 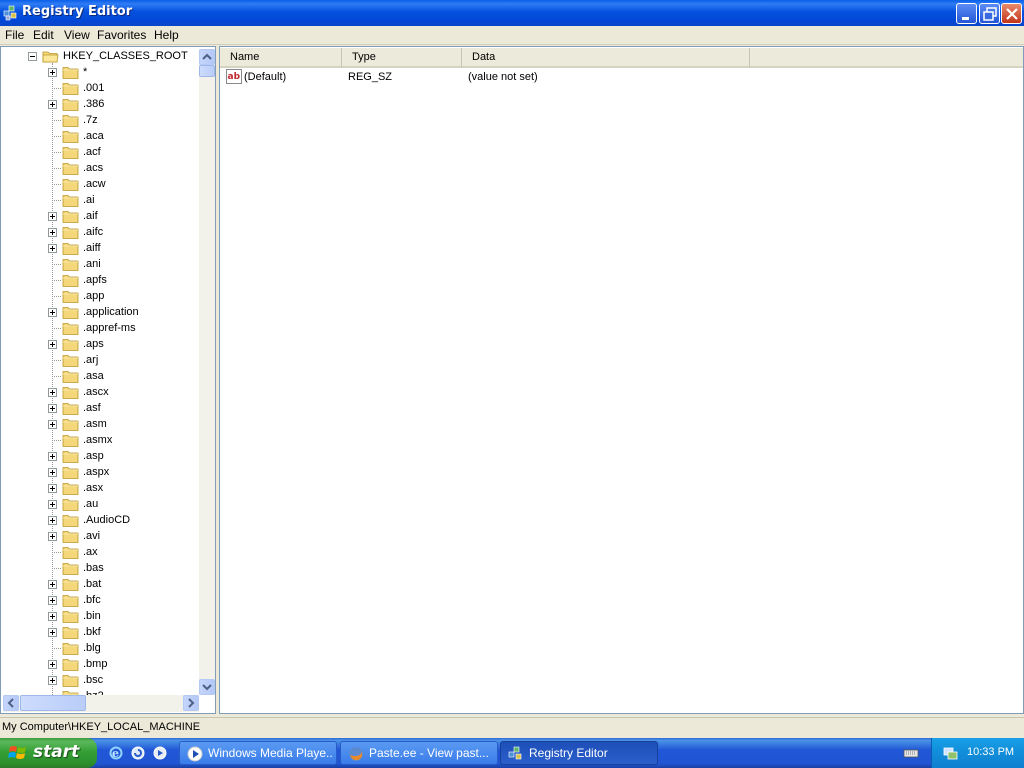 I want to click on tree-item: .au, so click(x=123, y=505).